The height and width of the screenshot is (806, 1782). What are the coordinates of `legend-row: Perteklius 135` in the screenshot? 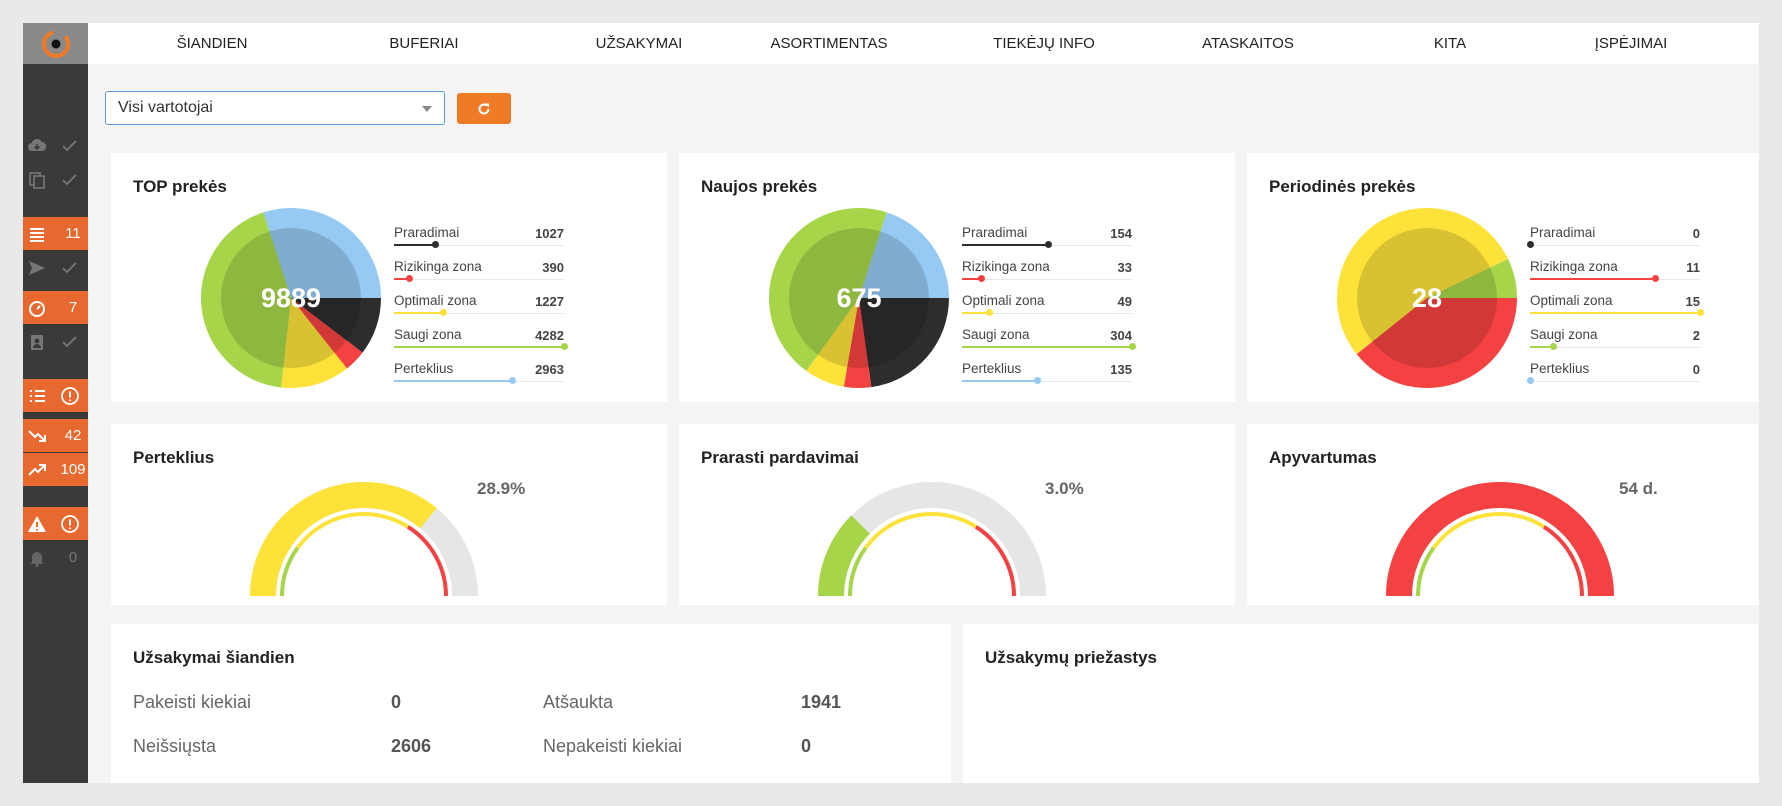 It's located at (1047, 378).